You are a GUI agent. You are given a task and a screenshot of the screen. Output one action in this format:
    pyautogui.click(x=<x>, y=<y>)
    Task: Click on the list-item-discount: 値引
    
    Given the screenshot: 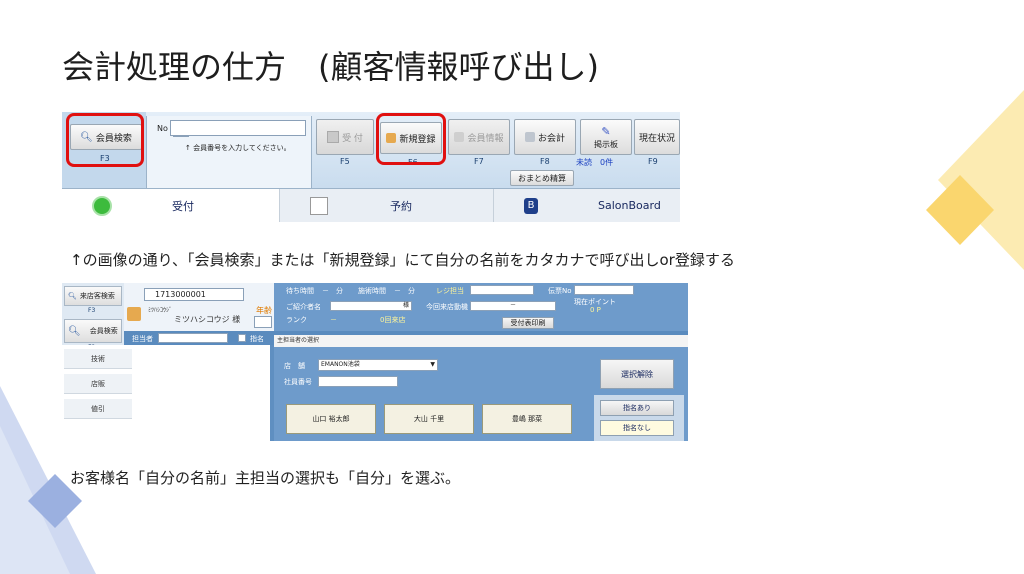 What is the action you would take?
    pyautogui.click(x=98, y=409)
    